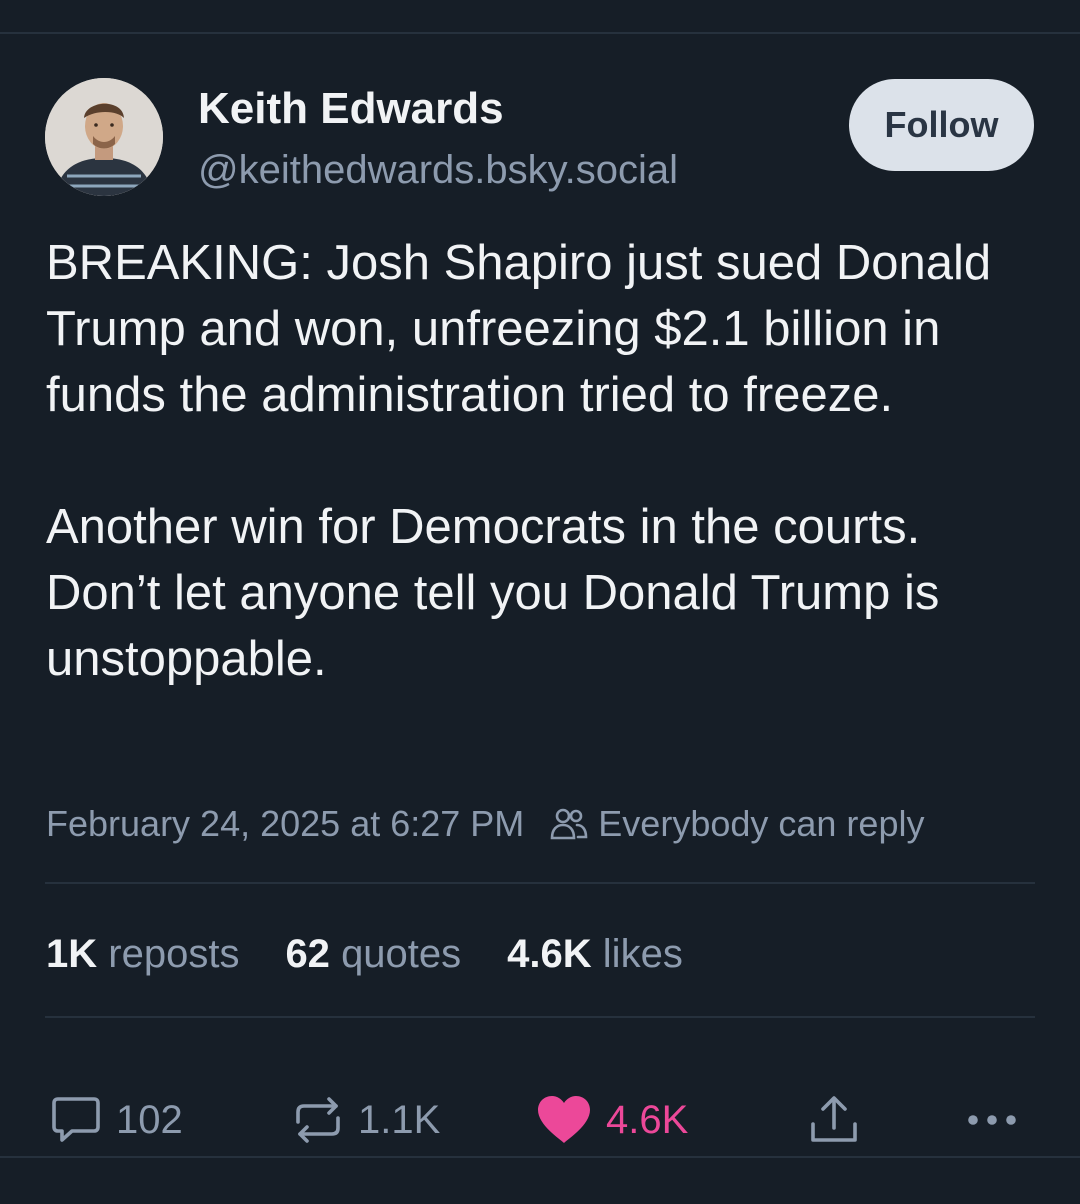  What do you see at coordinates (399, 1119) in the screenshot?
I see `repost-count: 1.1K` at bounding box center [399, 1119].